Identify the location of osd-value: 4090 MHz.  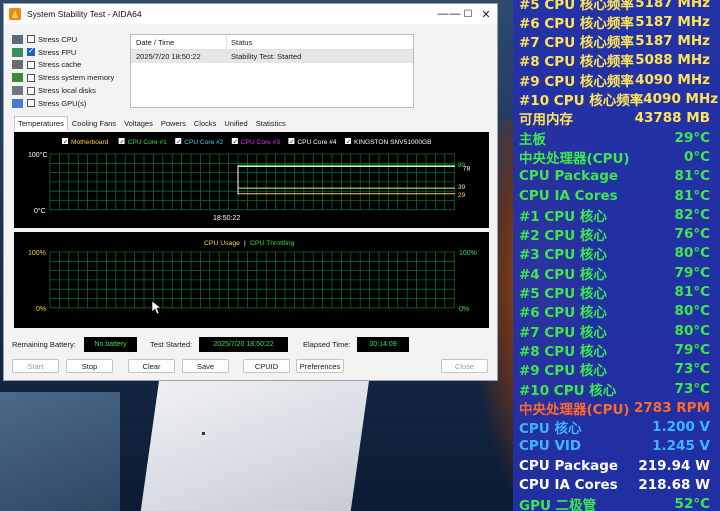
(681, 99).